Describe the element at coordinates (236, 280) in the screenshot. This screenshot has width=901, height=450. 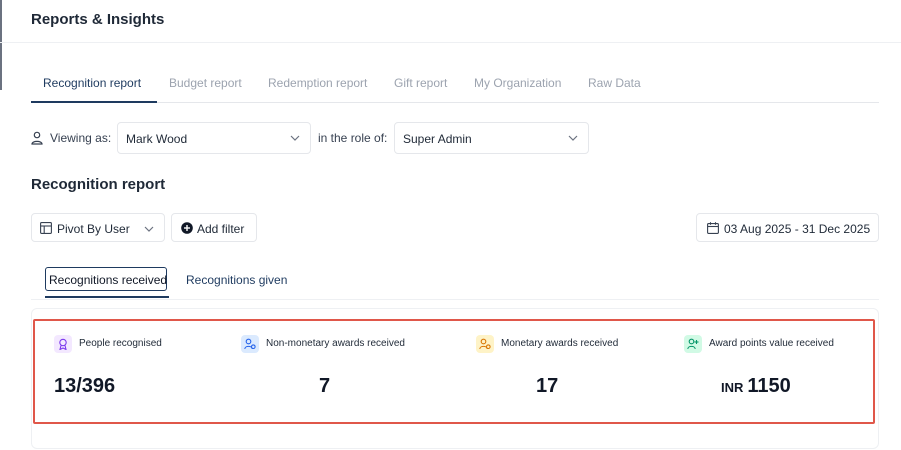
I see `subtab-recognitions-given: Recognitions given` at that location.